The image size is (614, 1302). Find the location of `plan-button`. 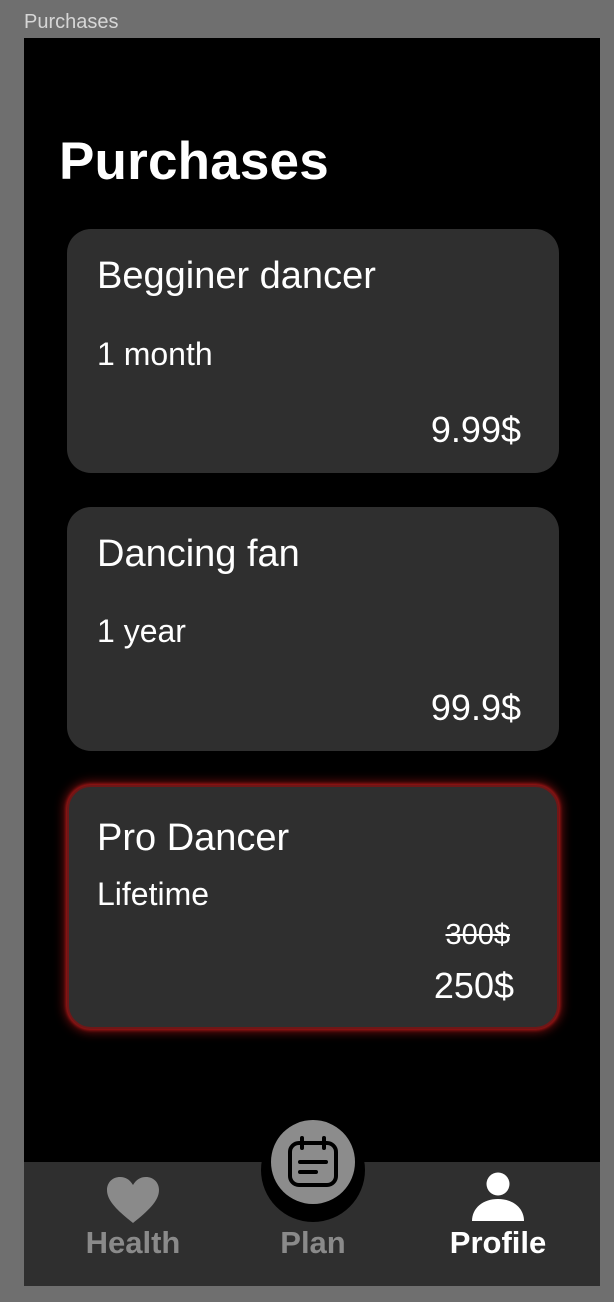

plan-button is located at coordinates (313, 1162).